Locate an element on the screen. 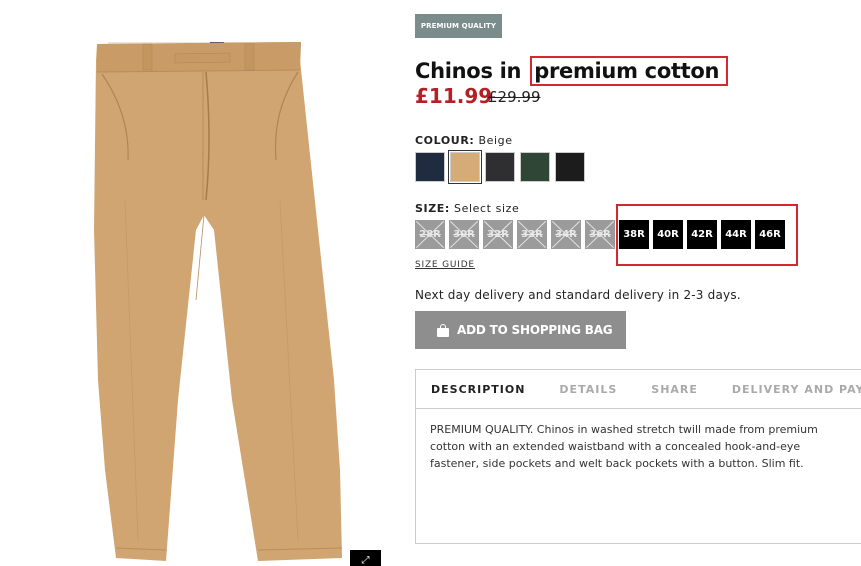 This screenshot has width=861, height=566. size-option-28r: 28R is located at coordinates (430, 234).